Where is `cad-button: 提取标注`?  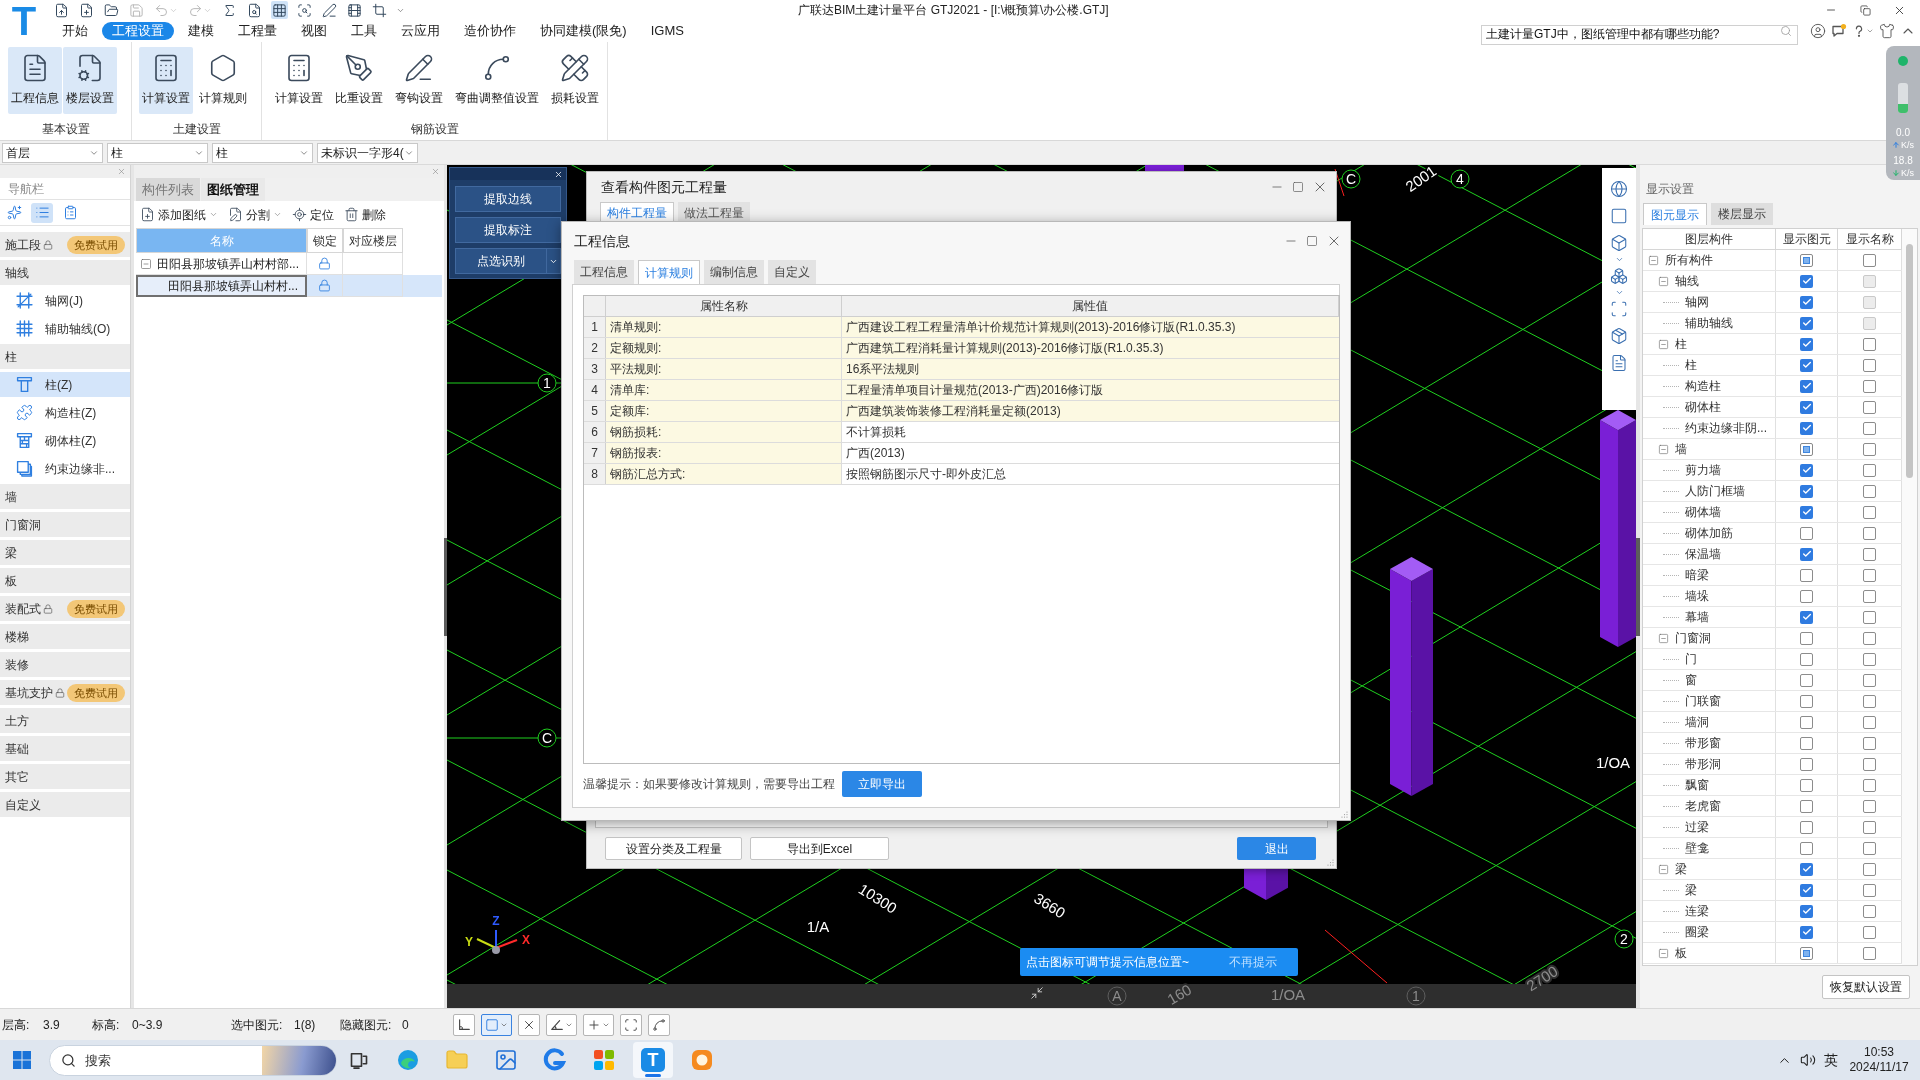 cad-button: 提取标注 is located at coordinates (508, 230).